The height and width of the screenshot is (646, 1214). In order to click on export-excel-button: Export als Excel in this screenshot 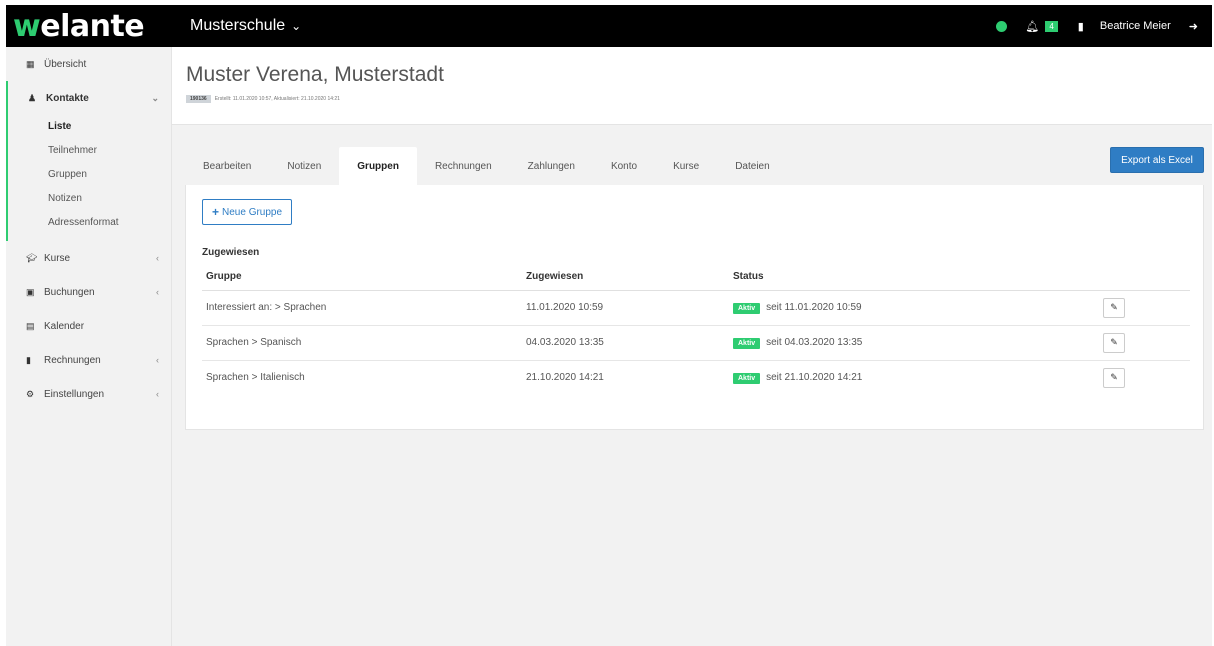, I will do `click(1157, 160)`.